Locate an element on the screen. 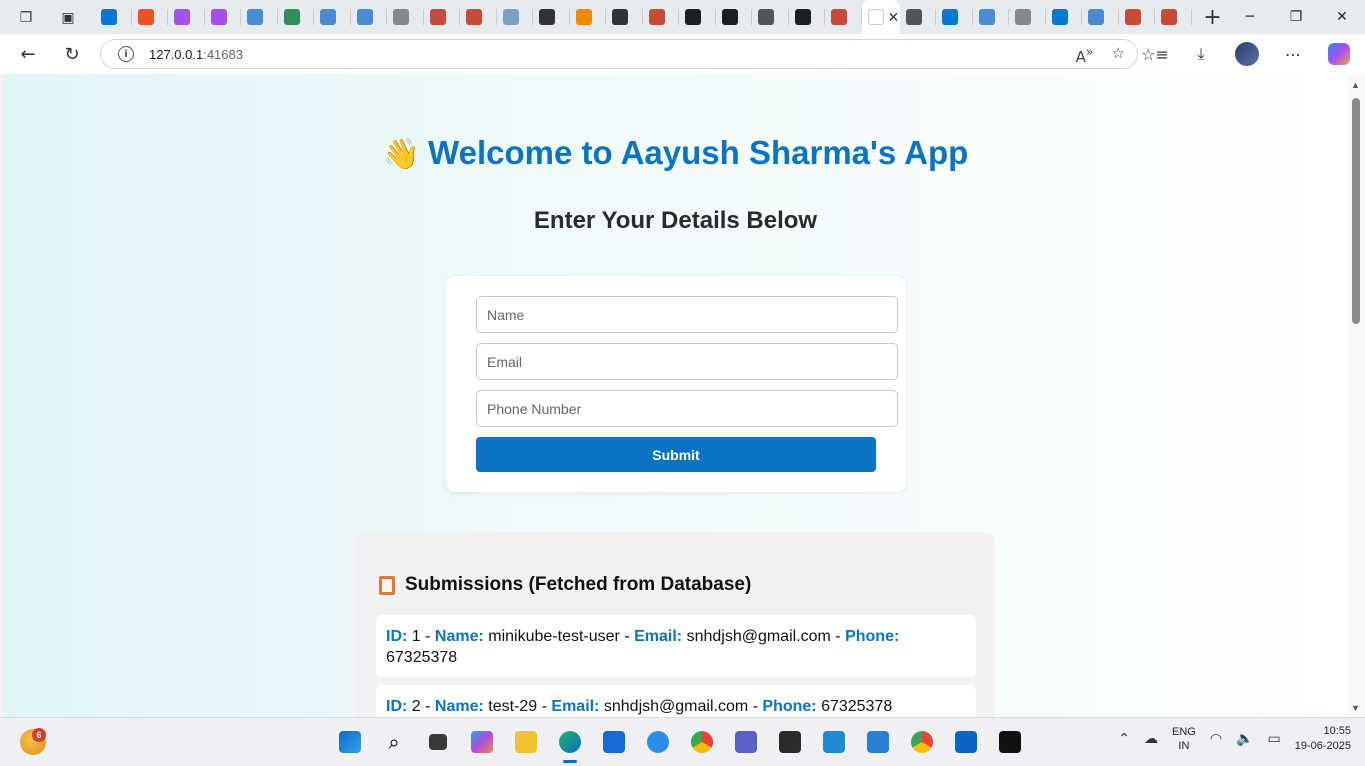 The width and height of the screenshot is (1365, 766). downloads-icon: ⤓ is located at coordinates (1201, 54).